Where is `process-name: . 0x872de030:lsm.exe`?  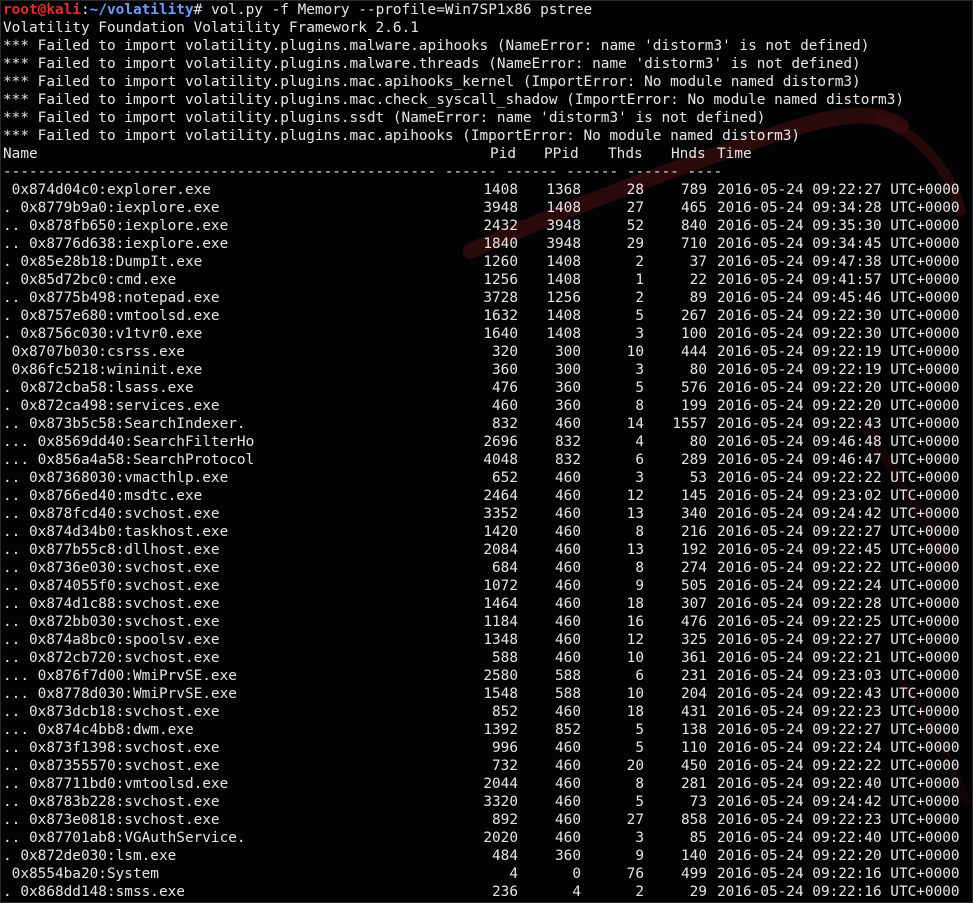 process-name: . 0x872de030:lsm.exe is located at coordinates (90, 856).